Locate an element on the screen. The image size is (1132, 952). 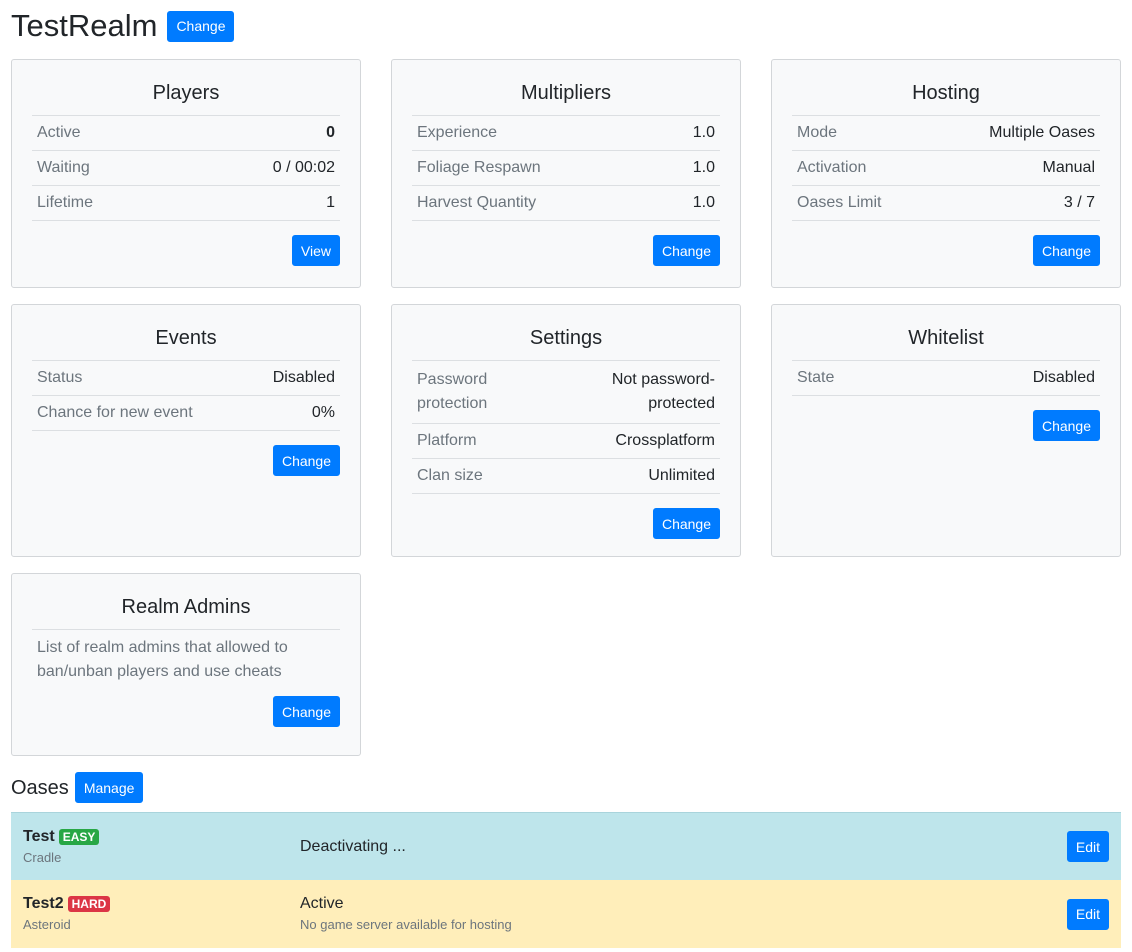
oases-title: Oases is located at coordinates (40, 787).